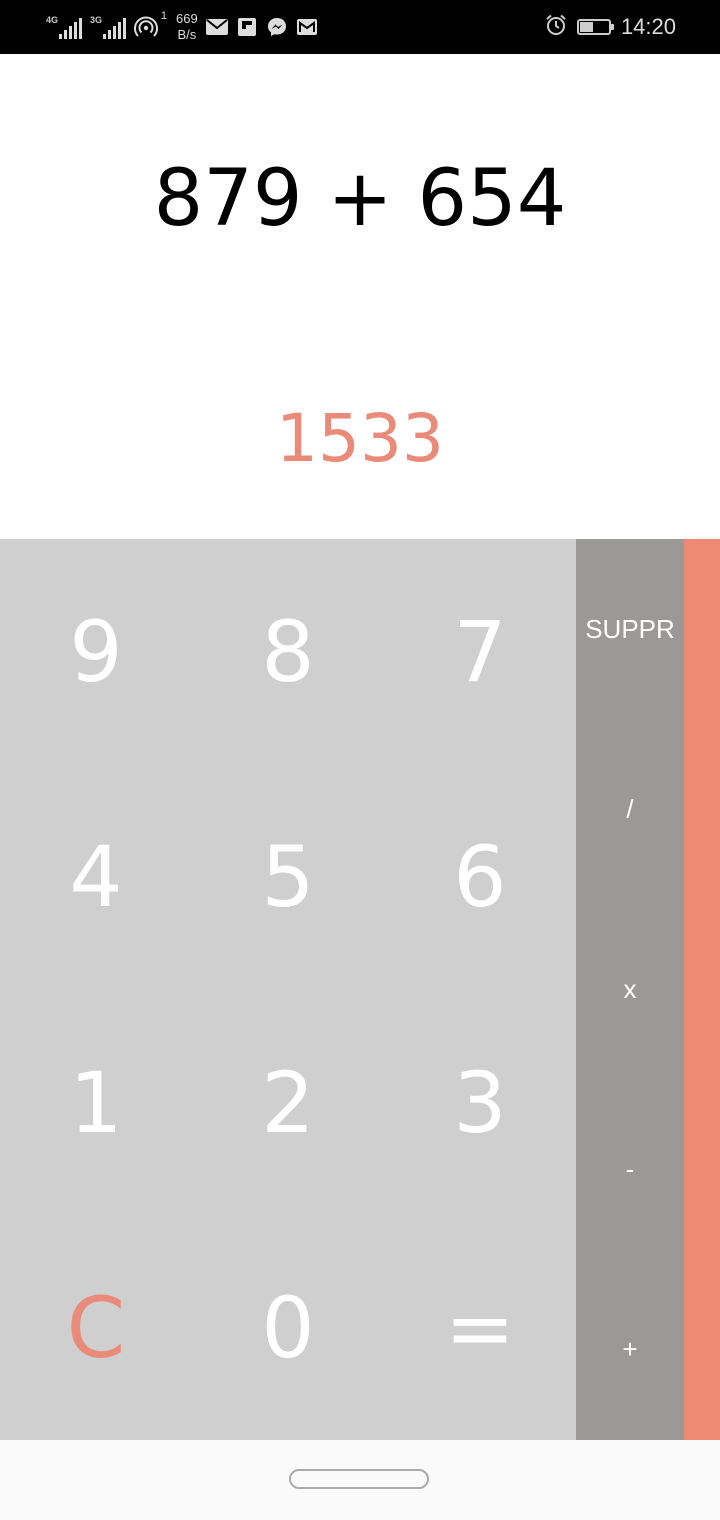 This screenshot has width=720, height=1520. Describe the element at coordinates (277, 27) in the screenshot. I see `messenger-icon` at that location.